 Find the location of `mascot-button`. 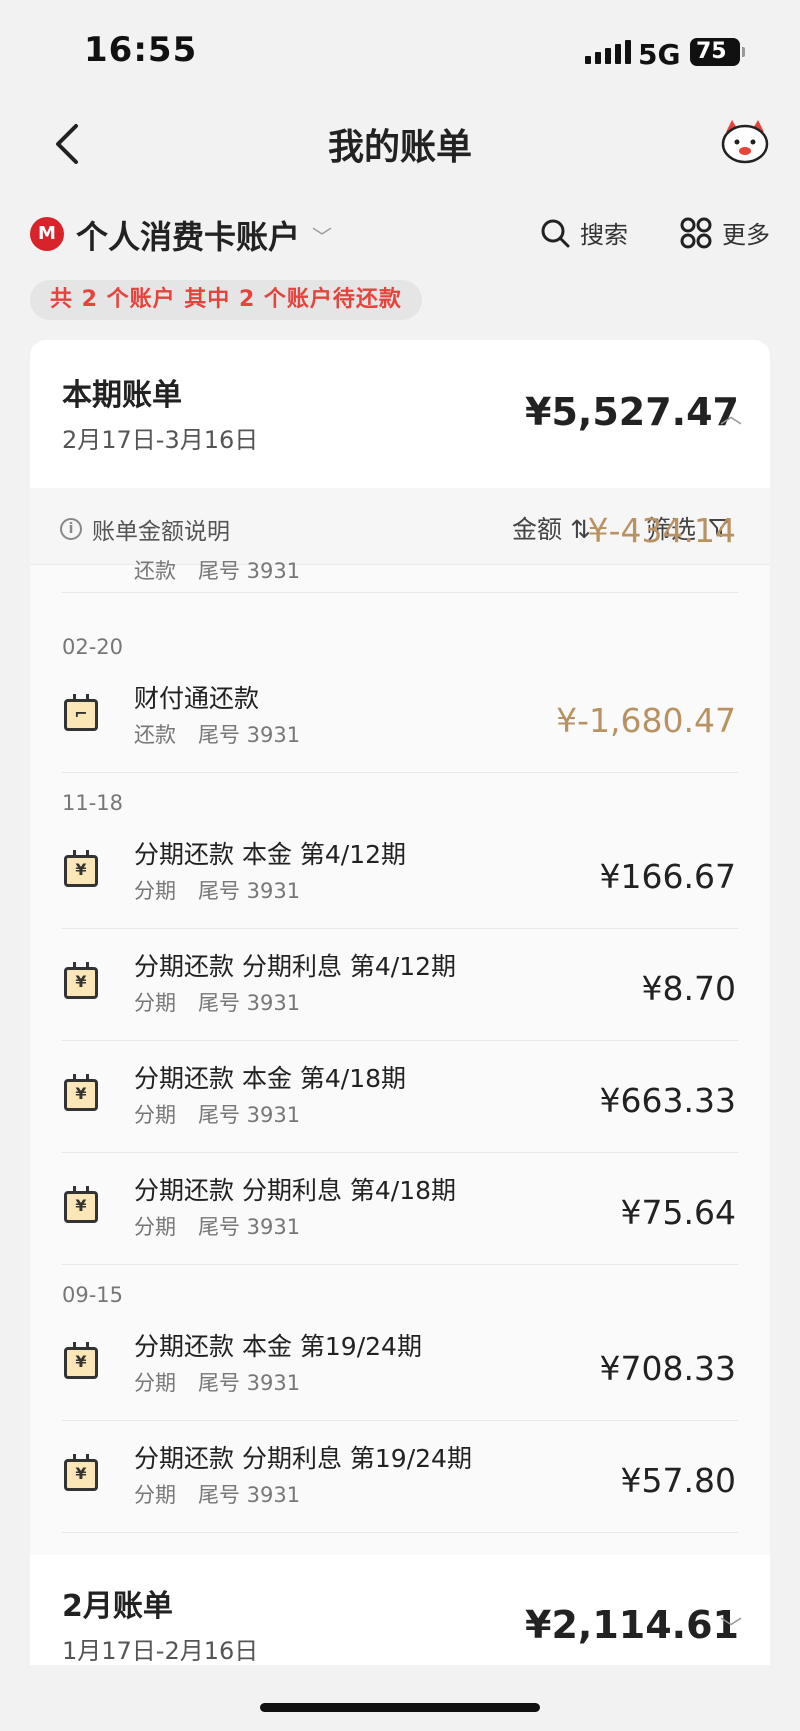

mascot-button is located at coordinates (745, 141).